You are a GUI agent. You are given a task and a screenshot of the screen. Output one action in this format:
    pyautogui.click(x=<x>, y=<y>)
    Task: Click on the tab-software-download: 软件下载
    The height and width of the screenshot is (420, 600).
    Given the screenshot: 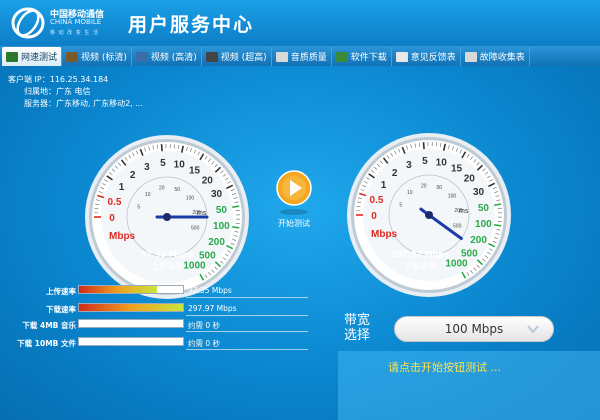 What is the action you would take?
    pyautogui.click(x=362, y=56)
    